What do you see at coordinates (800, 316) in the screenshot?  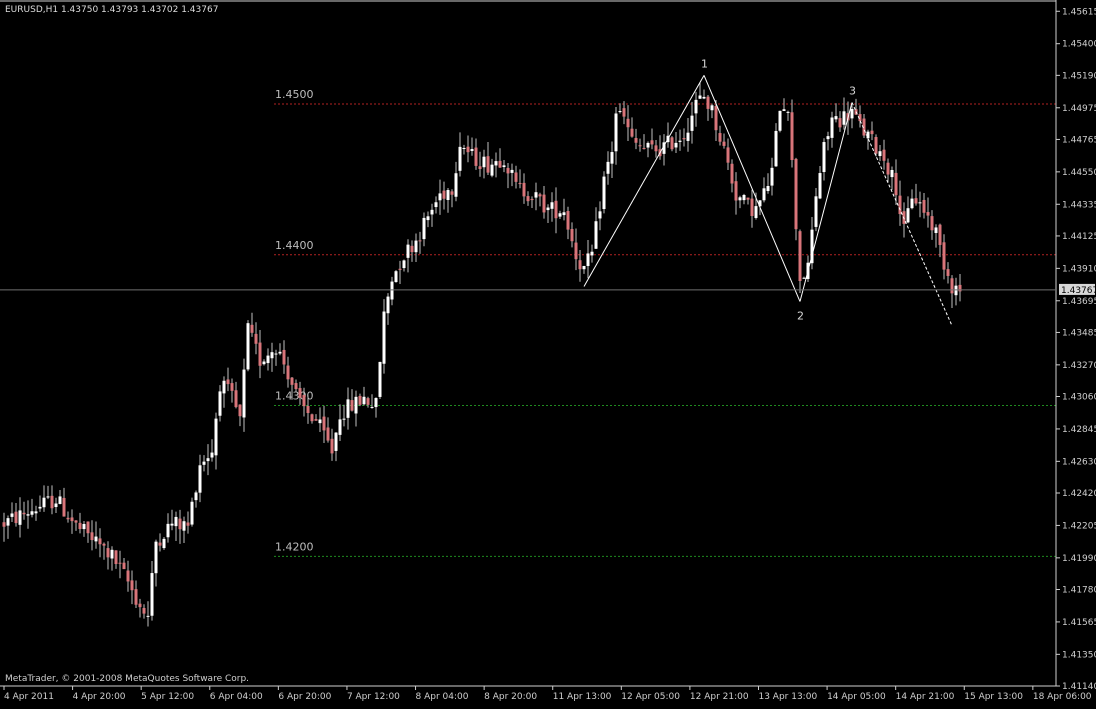 I see `wave-point-label: 2` at bounding box center [800, 316].